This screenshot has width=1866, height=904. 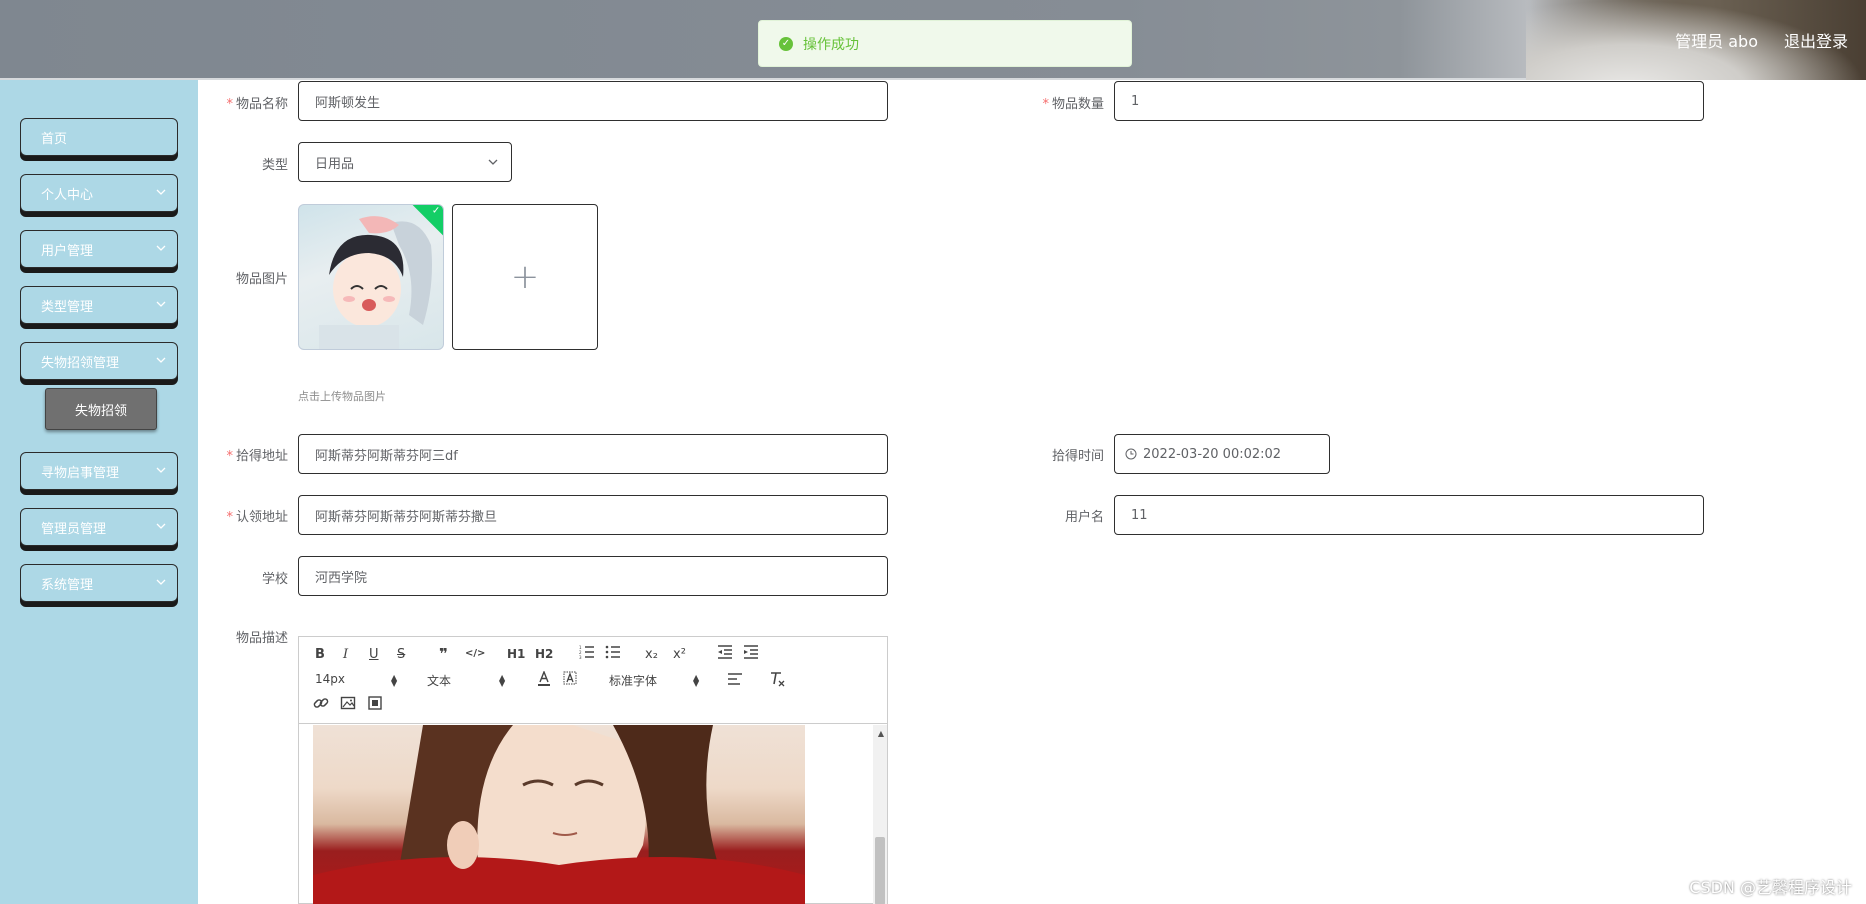 I want to click on logout-link: 退出登录, so click(x=1816, y=40).